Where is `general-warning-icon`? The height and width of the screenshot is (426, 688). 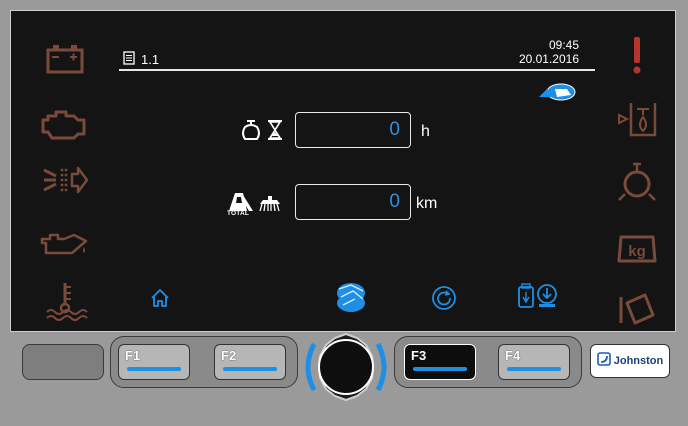 general-warning-icon is located at coordinates (637, 55).